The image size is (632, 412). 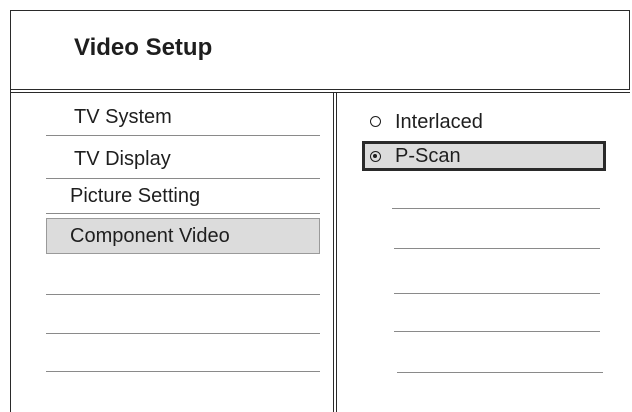 I want to click on menu-item-component-video: Component Video, so click(x=183, y=236).